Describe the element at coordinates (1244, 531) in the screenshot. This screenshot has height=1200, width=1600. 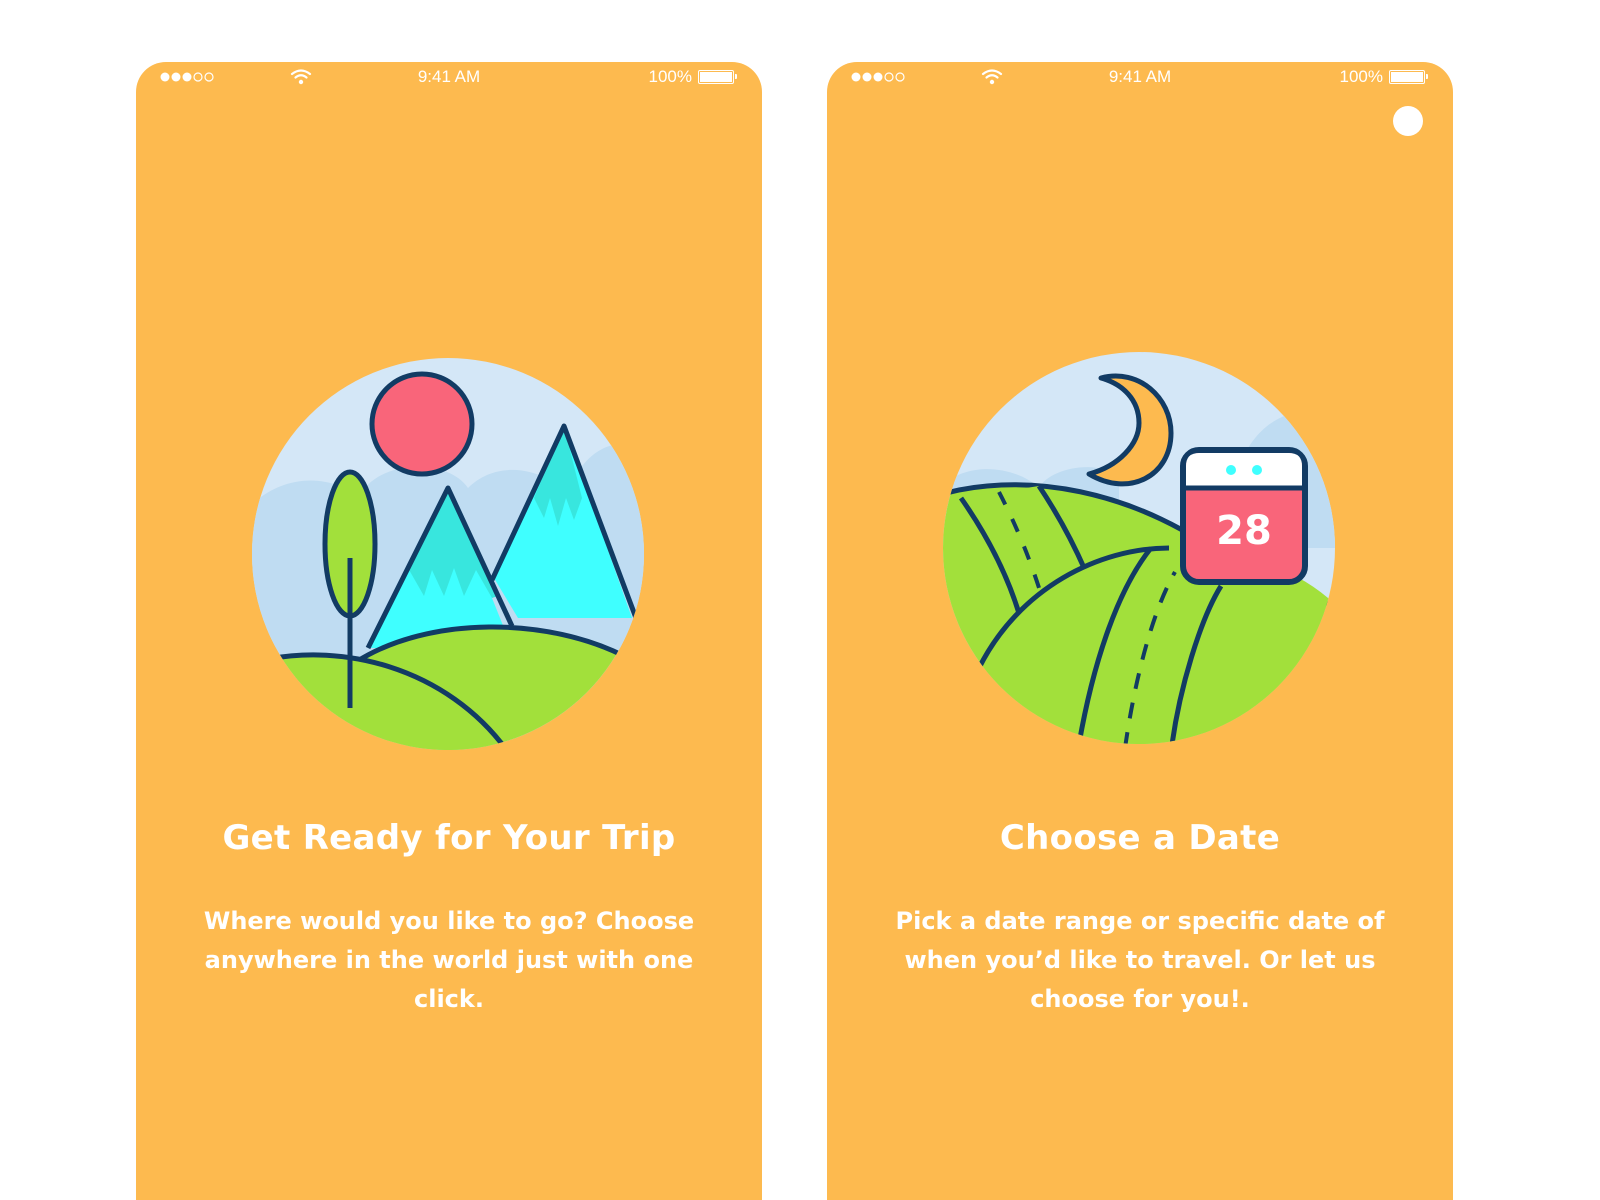
I see `calendar-day-number: 28` at that location.